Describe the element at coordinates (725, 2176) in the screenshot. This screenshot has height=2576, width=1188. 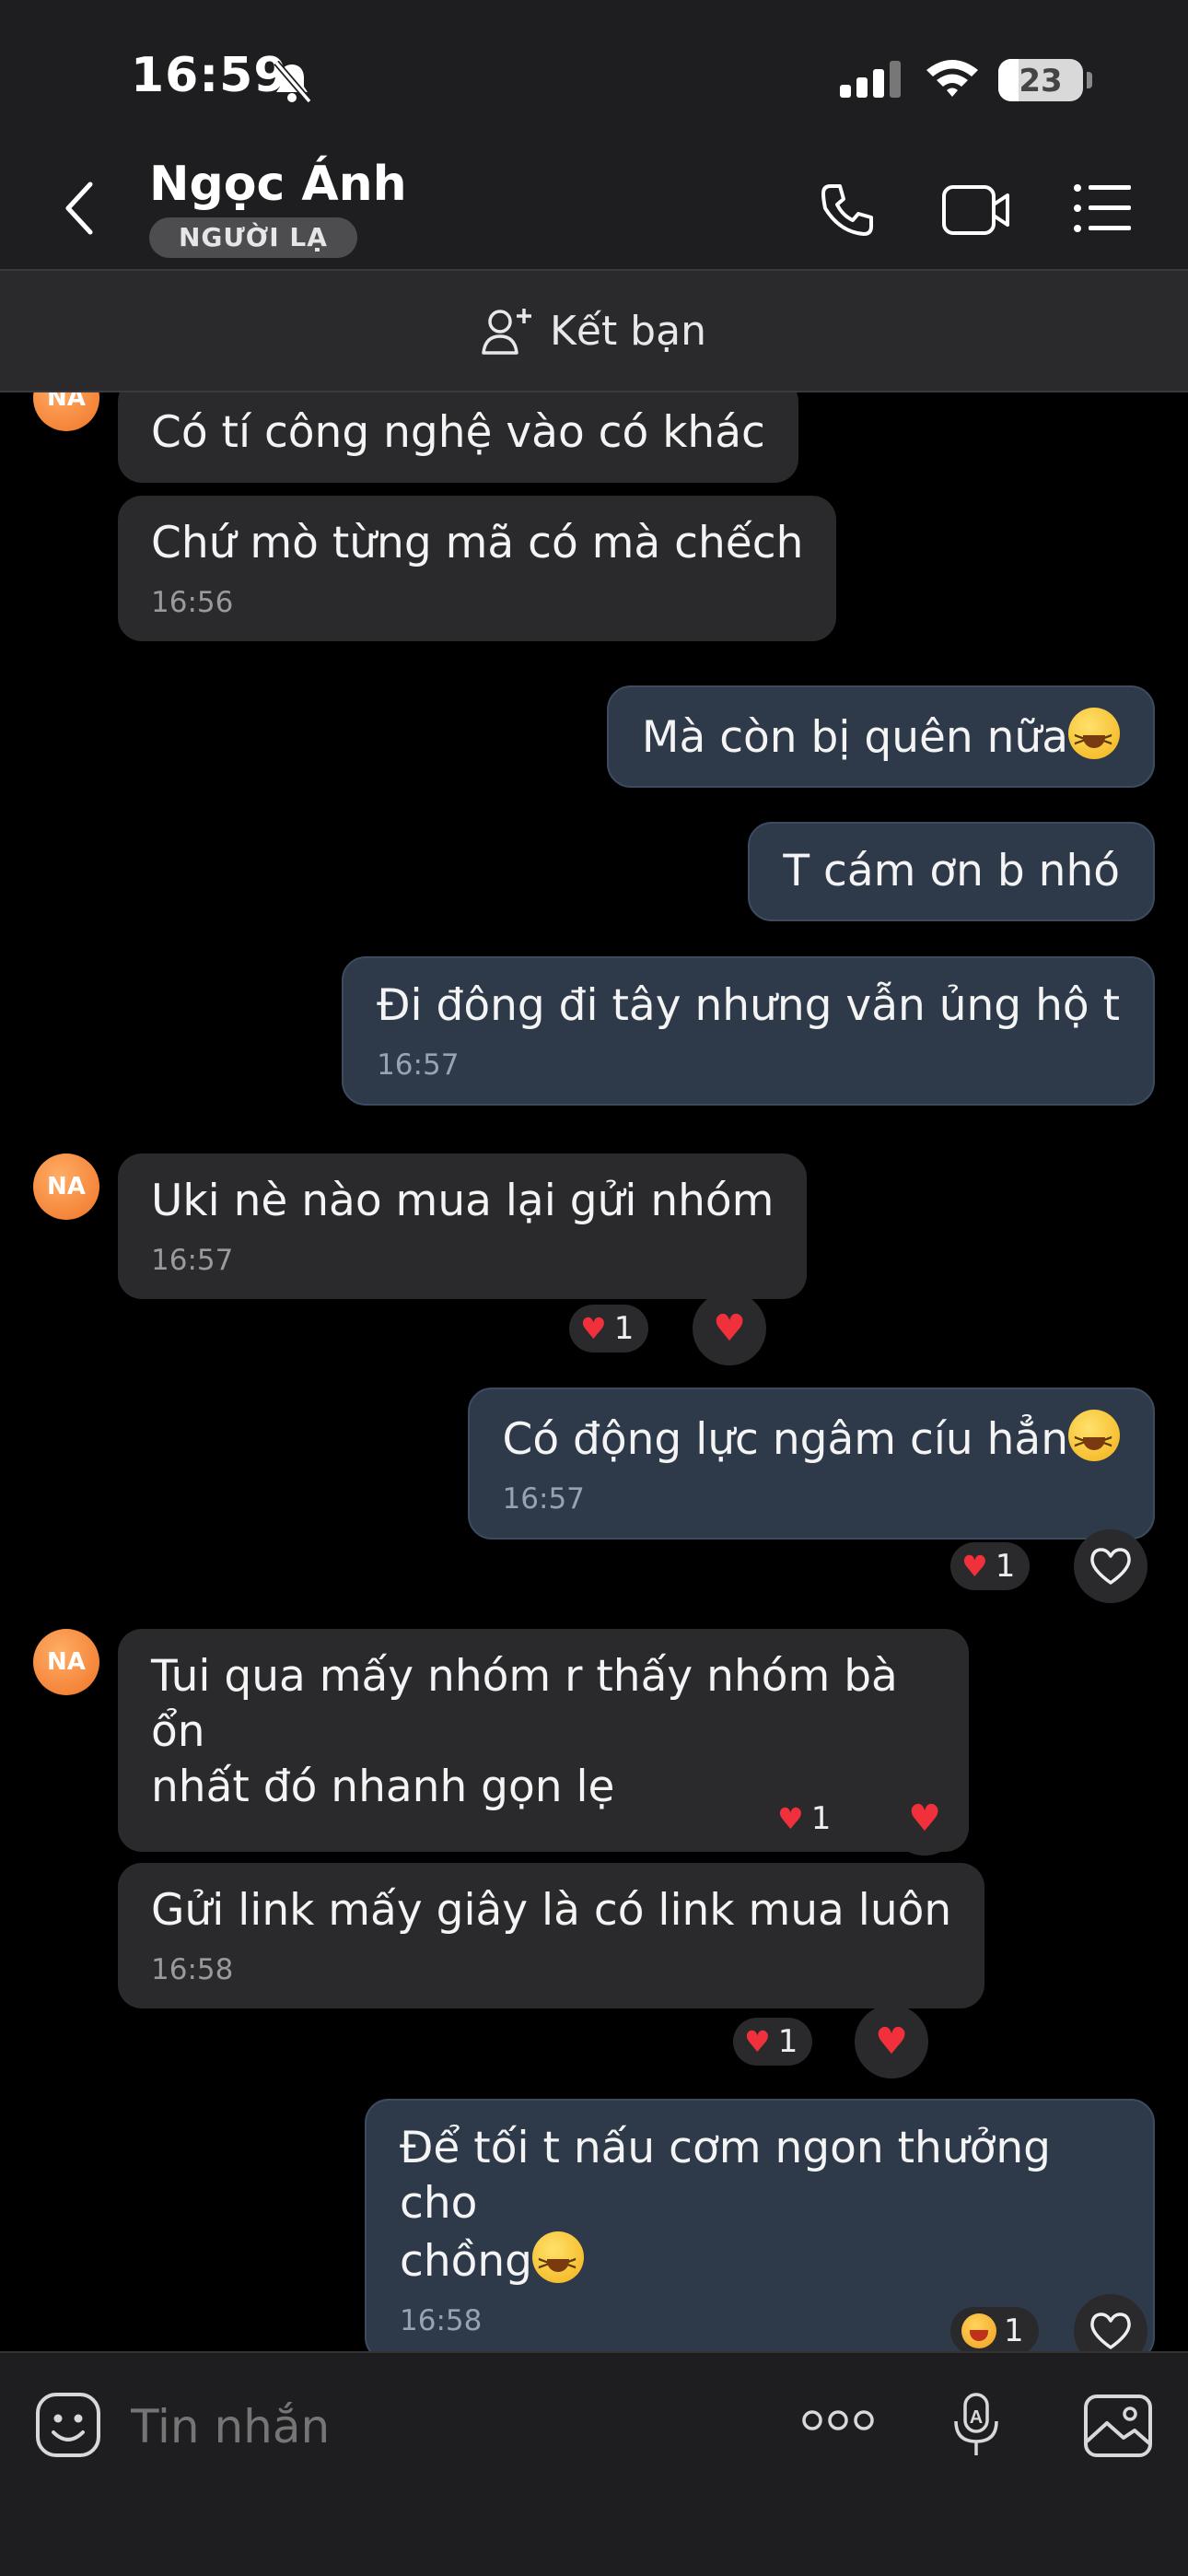
I see `message-text: Để tối t nấu cơm ngon thưởng cho` at that location.